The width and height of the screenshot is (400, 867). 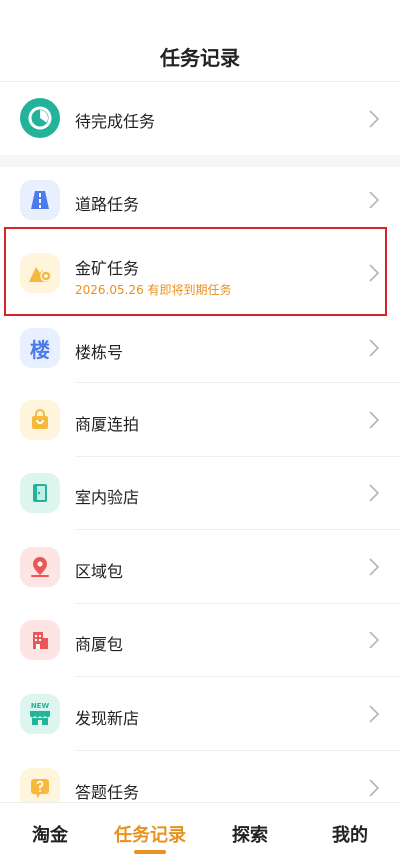 I want to click on page-title: 任务记录, so click(x=200, y=58).